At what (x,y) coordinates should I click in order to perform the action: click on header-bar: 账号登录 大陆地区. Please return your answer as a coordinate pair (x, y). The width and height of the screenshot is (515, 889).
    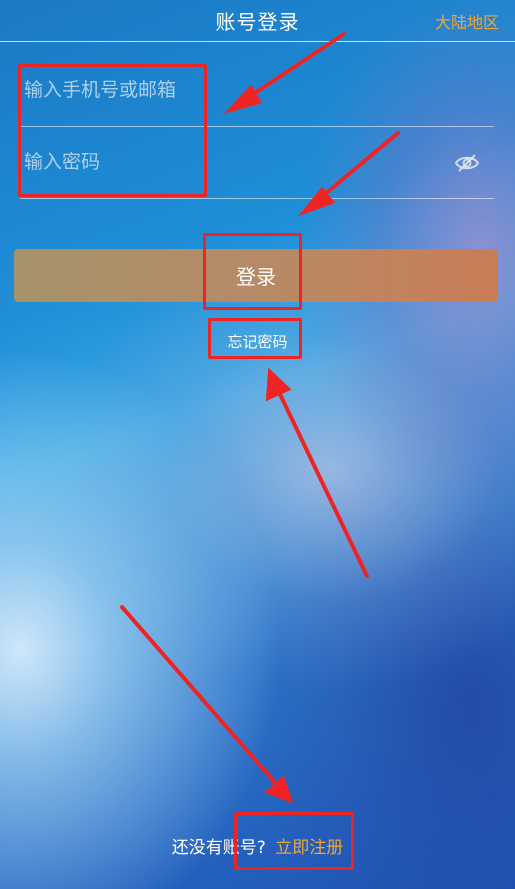
    Looking at the image, I should click on (257, 21).